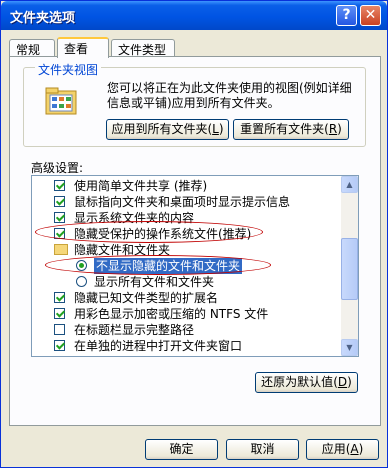 The image size is (388, 468). What do you see at coordinates (282, 129) in the screenshot?
I see `reset-all-folders-label: 重置所有文件夹` at bounding box center [282, 129].